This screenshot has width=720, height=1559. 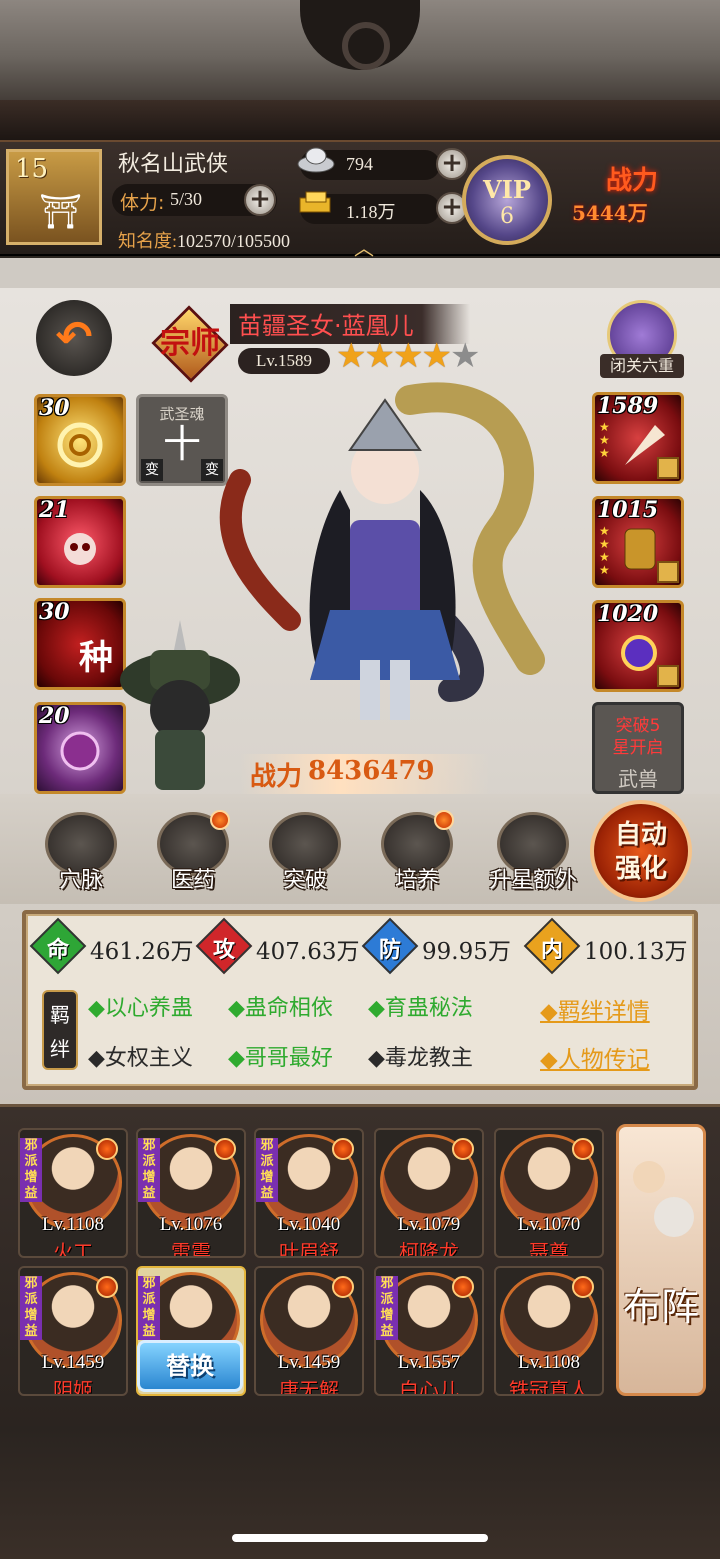 I want to click on roster-hero-name: 阴姬, so click(x=73, y=1387).